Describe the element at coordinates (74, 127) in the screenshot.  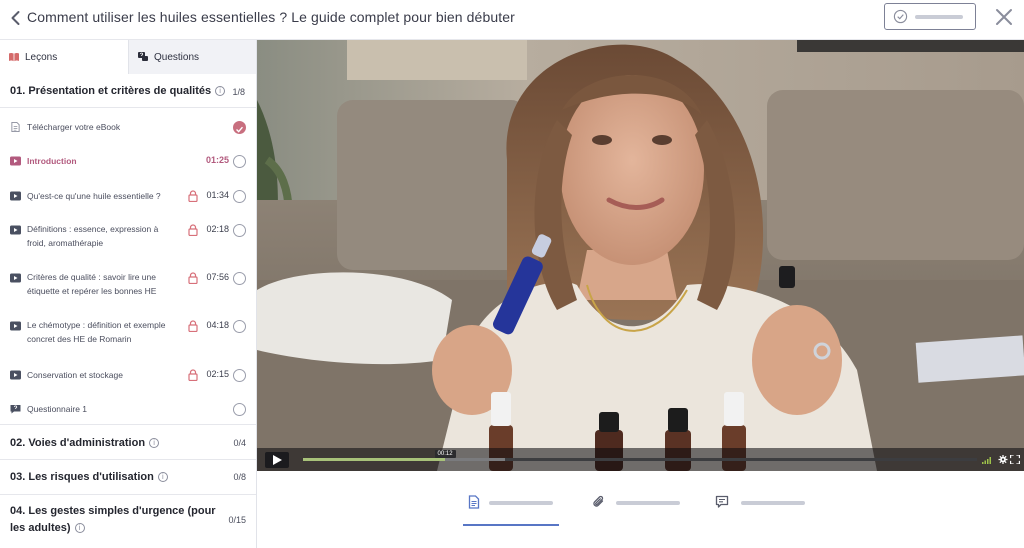
I see `lesson-title: Télécharger votre eBook` at that location.